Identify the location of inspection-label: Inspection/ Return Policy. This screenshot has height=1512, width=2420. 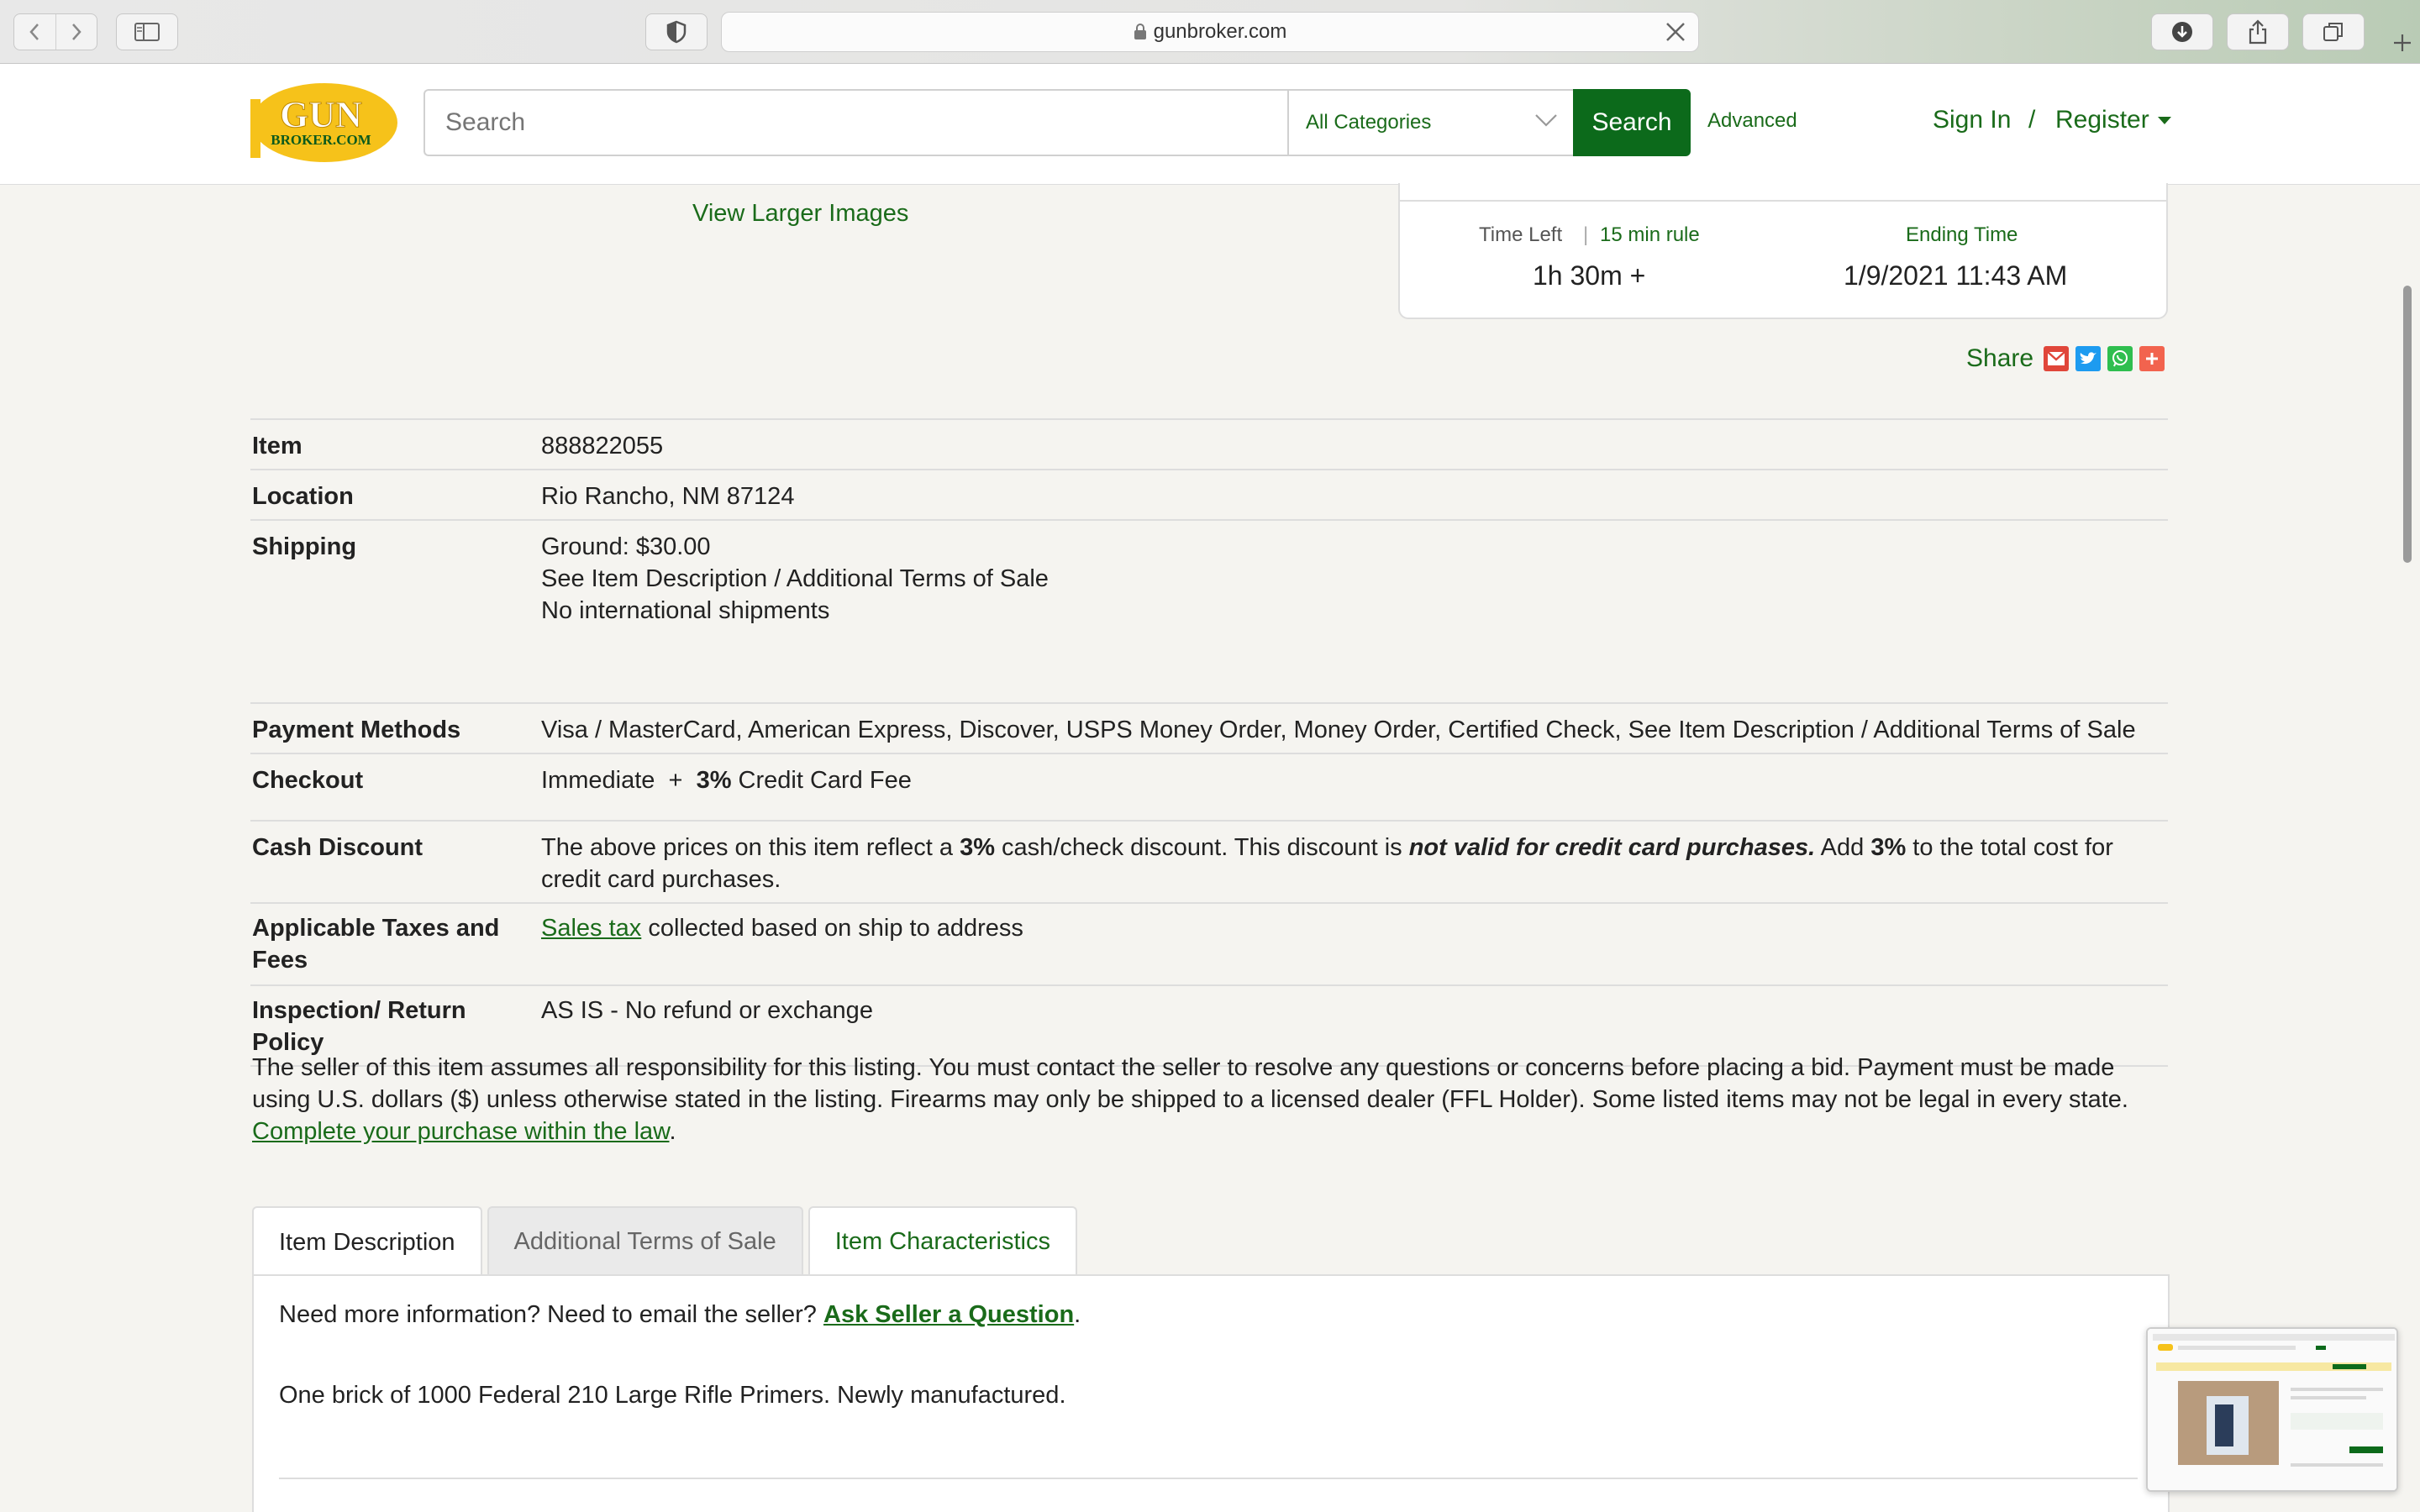
(359, 1026).